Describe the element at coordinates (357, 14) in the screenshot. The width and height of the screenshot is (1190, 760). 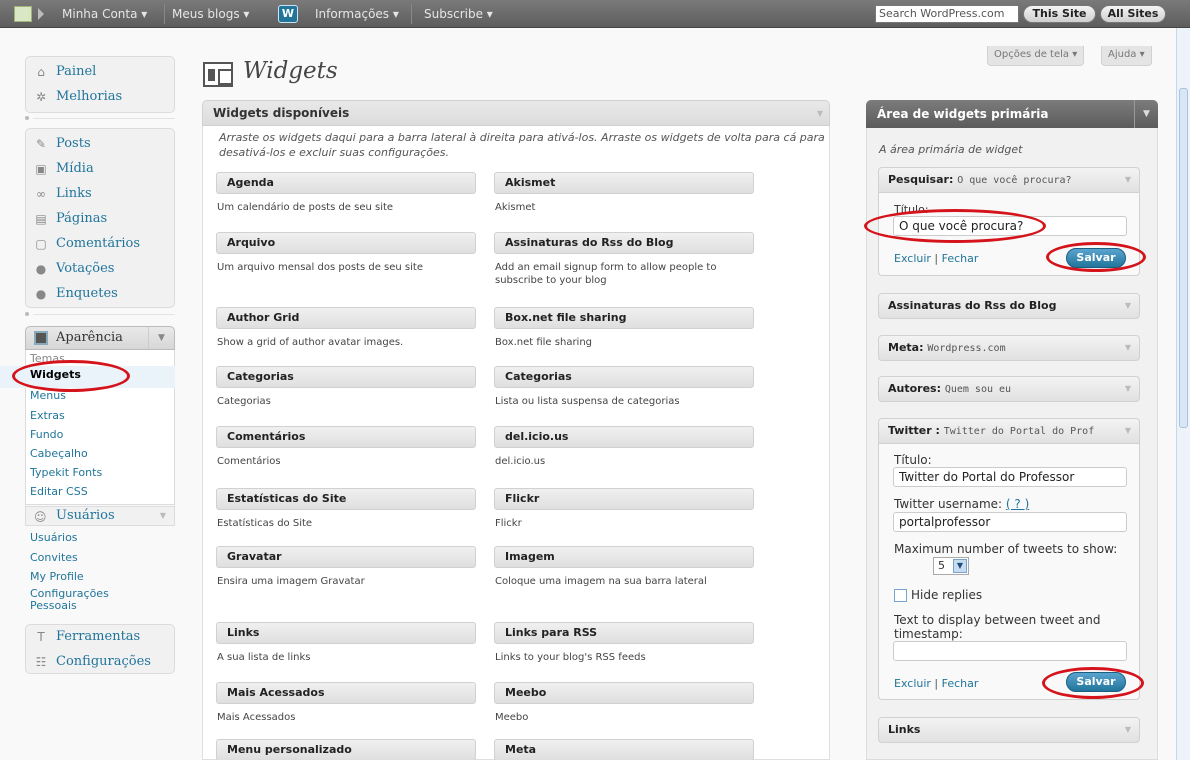
I see `info-menu: Informações ▾` at that location.